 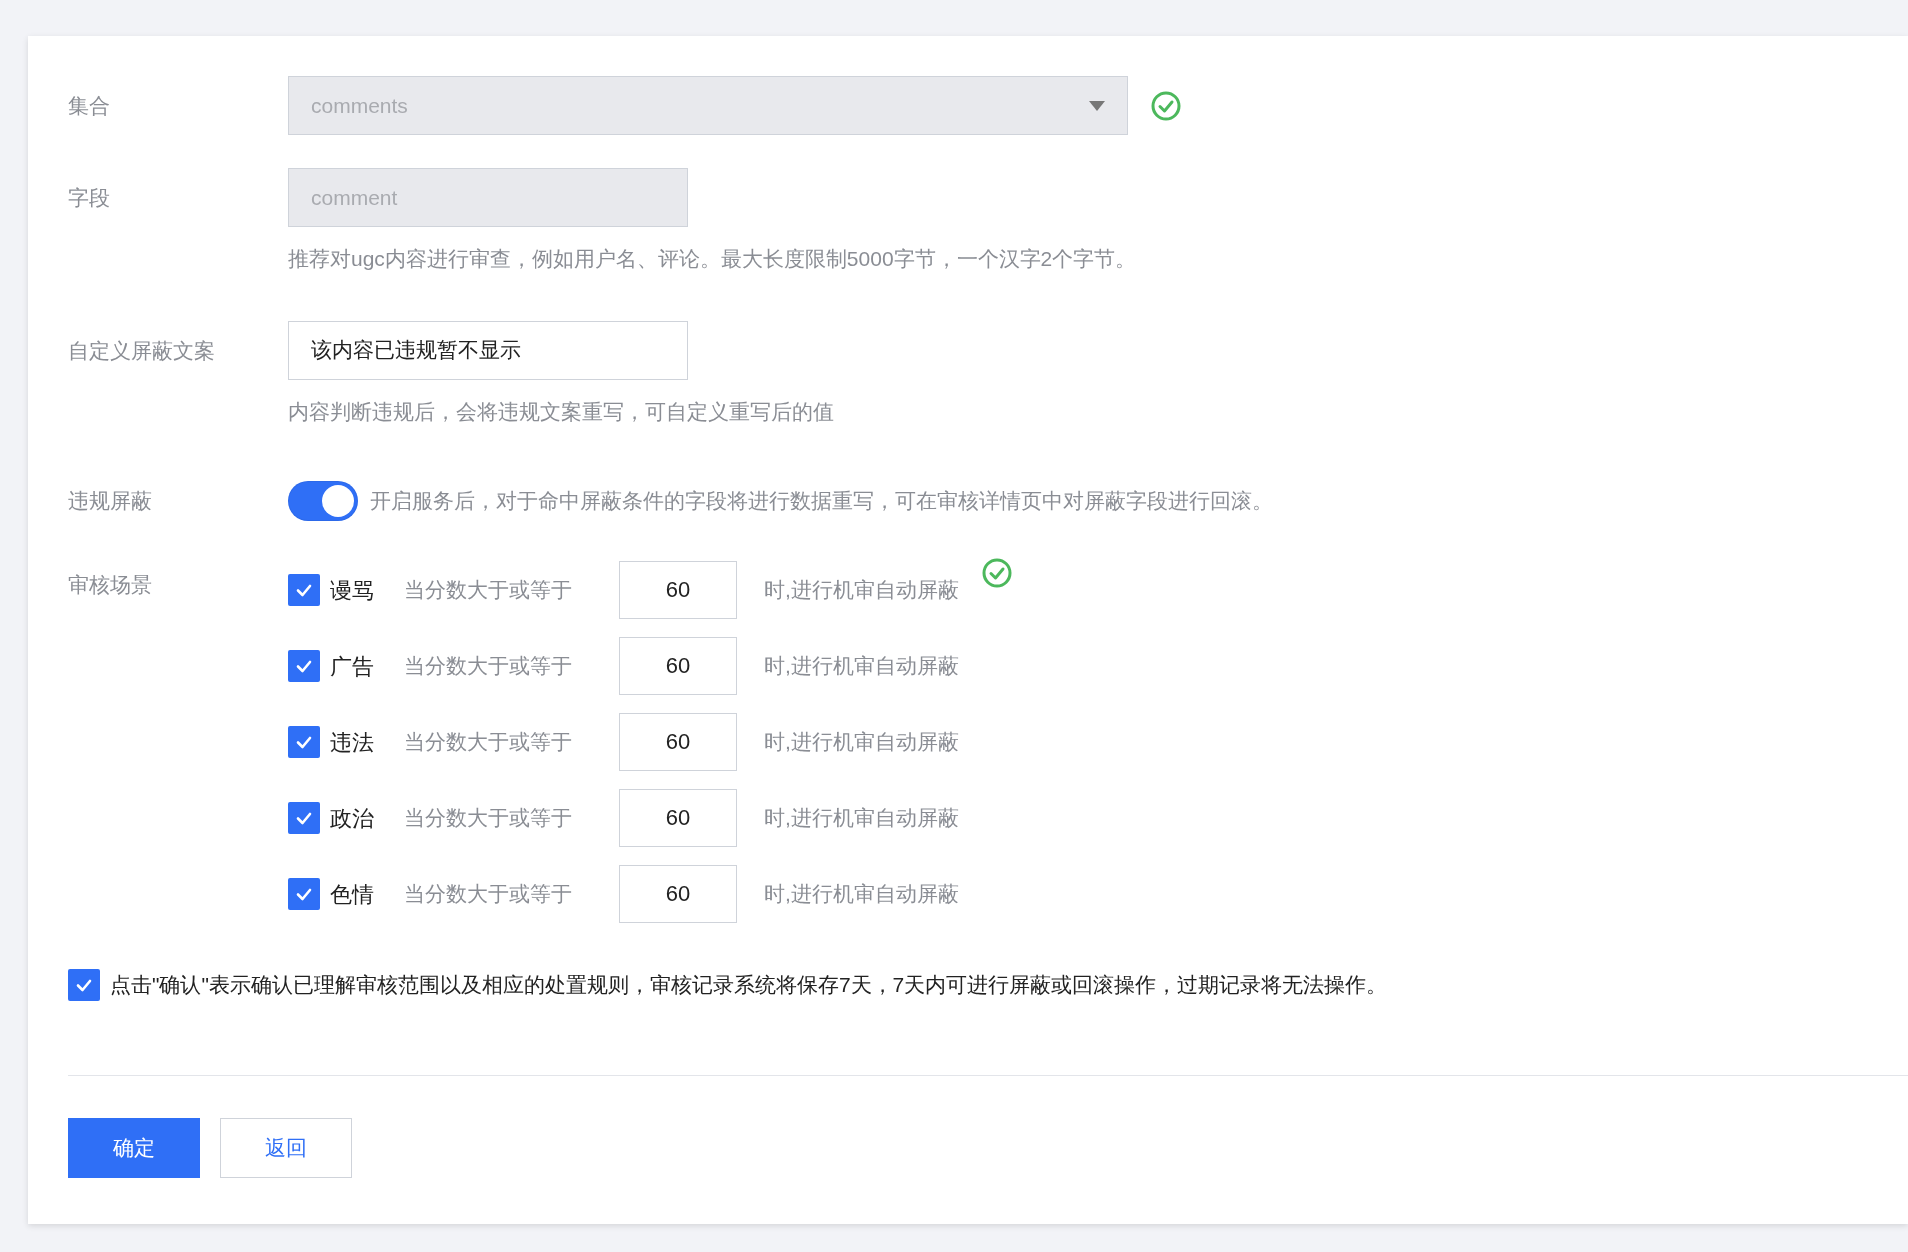 I want to click on scene-name: 政治, so click(x=352, y=818).